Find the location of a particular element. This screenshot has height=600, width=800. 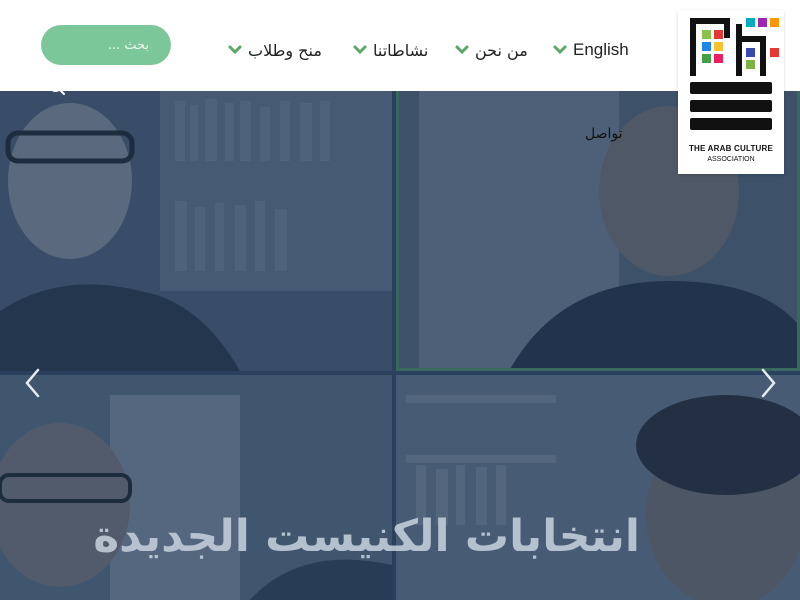

site-logo: THE ARAB CULTURE ASSOCIATION is located at coordinates (731, 92).